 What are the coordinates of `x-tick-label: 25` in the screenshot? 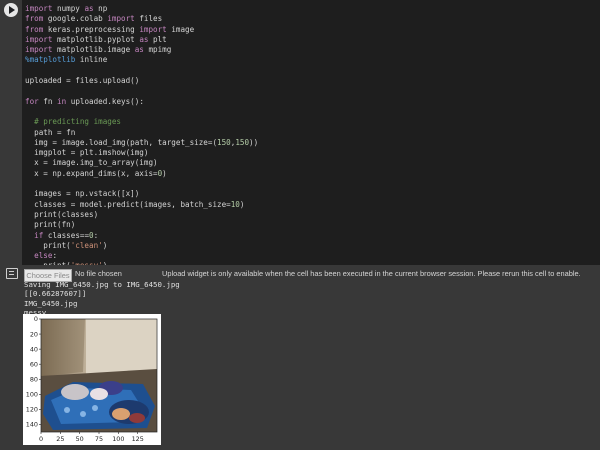 It's located at (60, 439).